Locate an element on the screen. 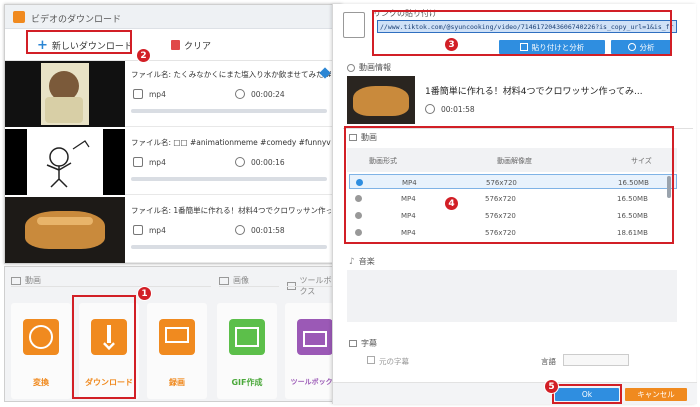  video-info-header-label: 動画情報 is located at coordinates (375, 67).